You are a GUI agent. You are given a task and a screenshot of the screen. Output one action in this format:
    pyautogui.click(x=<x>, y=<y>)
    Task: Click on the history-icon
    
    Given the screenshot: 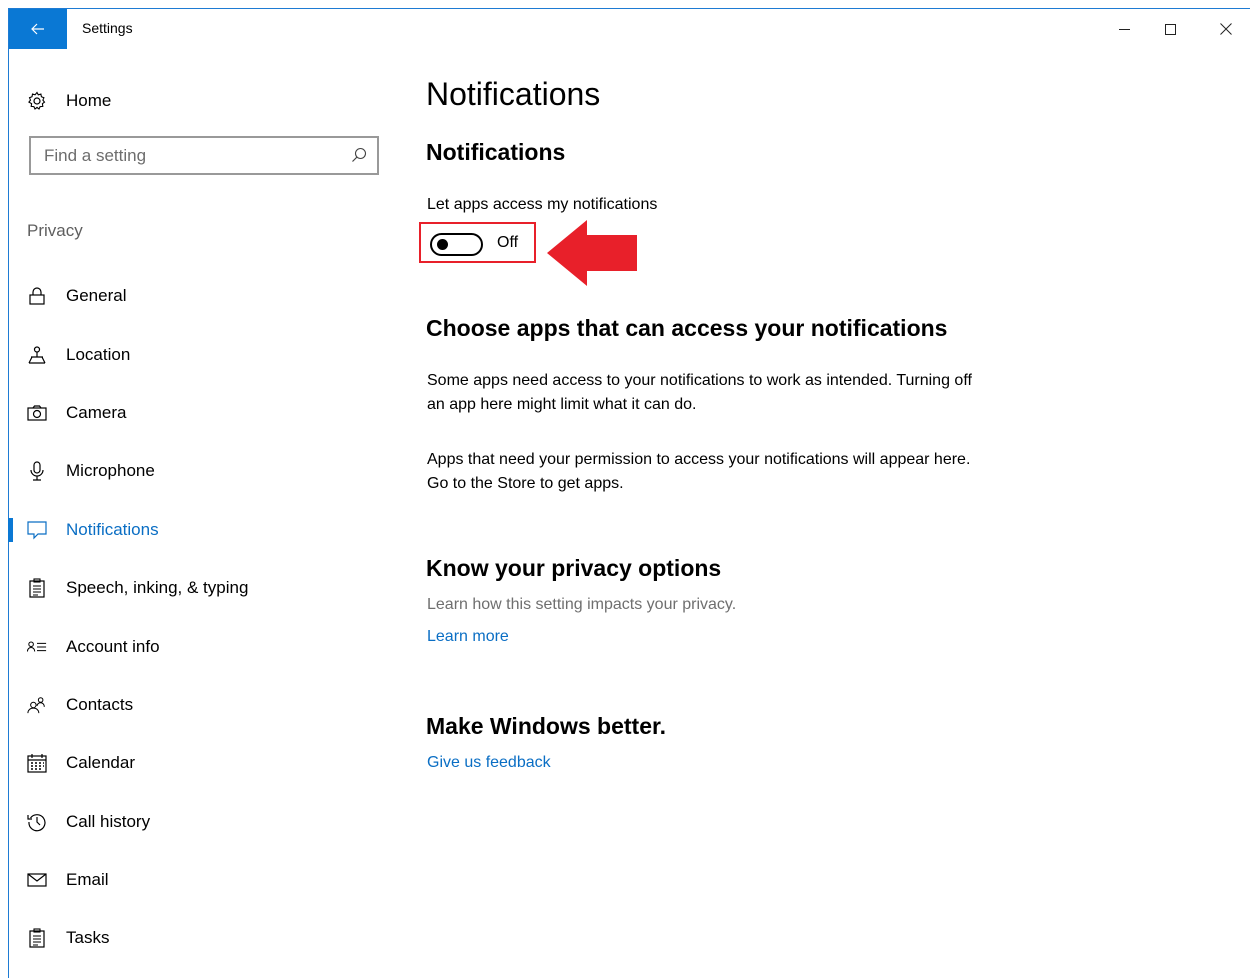 What is the action you would take?
    pyautogui.click(x=37, y=822)
    